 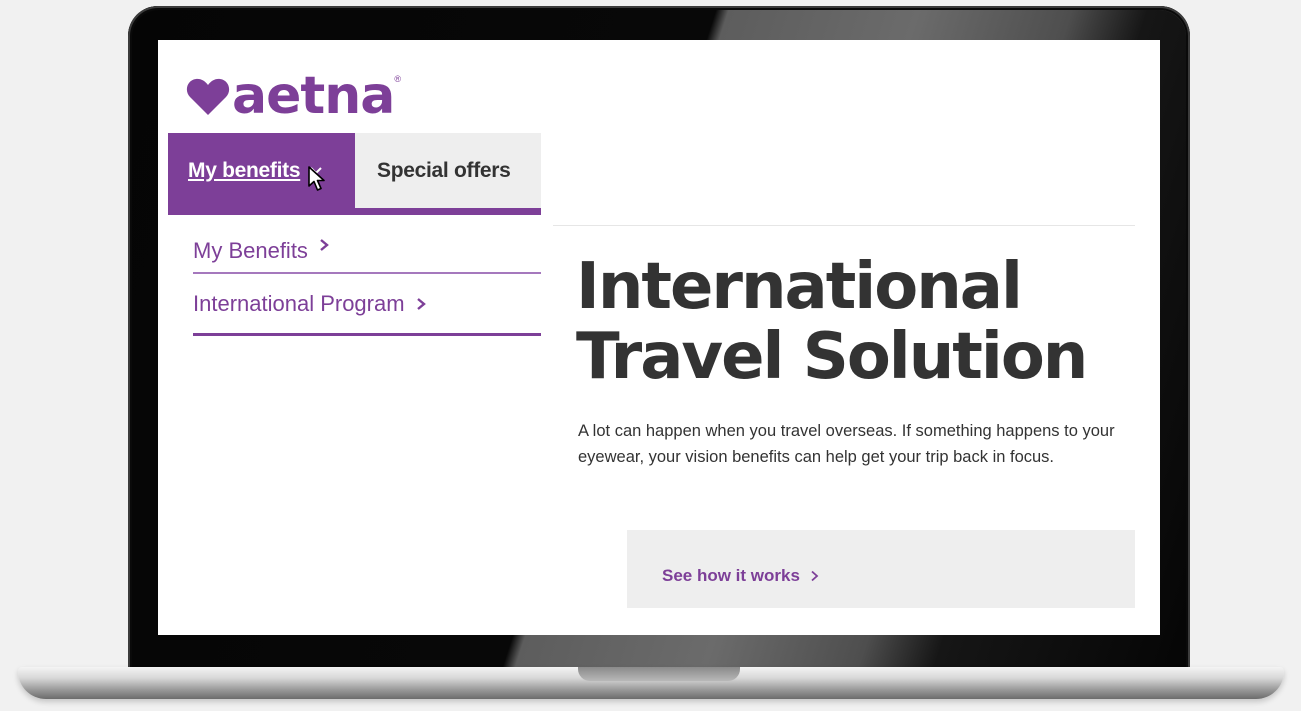 What do you see at coordinates (731, 575) in the screenshot?
I see `cta-label: See how it works` at bounding box center [731, 575].